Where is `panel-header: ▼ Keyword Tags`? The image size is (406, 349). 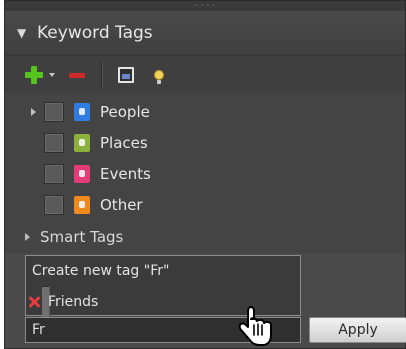
panel-header: ▼ Keyword Tags is located at coordinates (205, 33).